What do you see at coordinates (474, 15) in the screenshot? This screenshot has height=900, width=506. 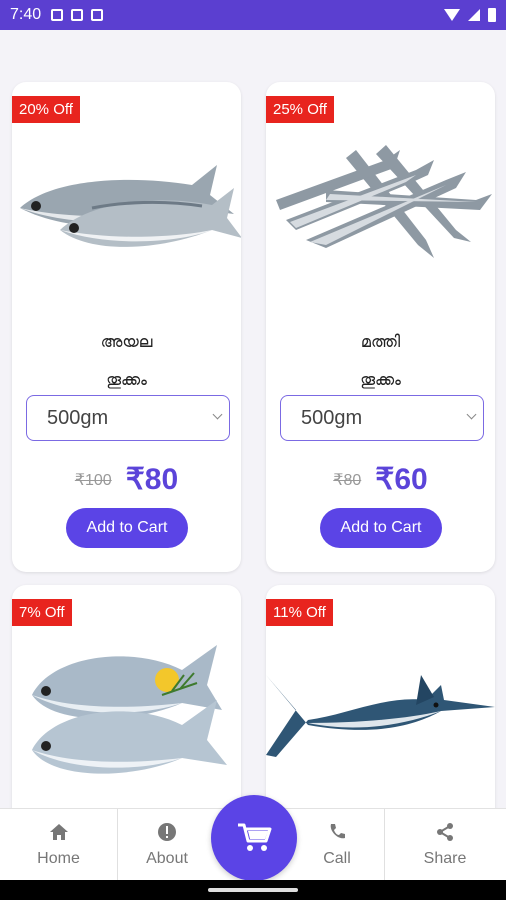 I see `signal-icon` at bounding box center [474, 15].